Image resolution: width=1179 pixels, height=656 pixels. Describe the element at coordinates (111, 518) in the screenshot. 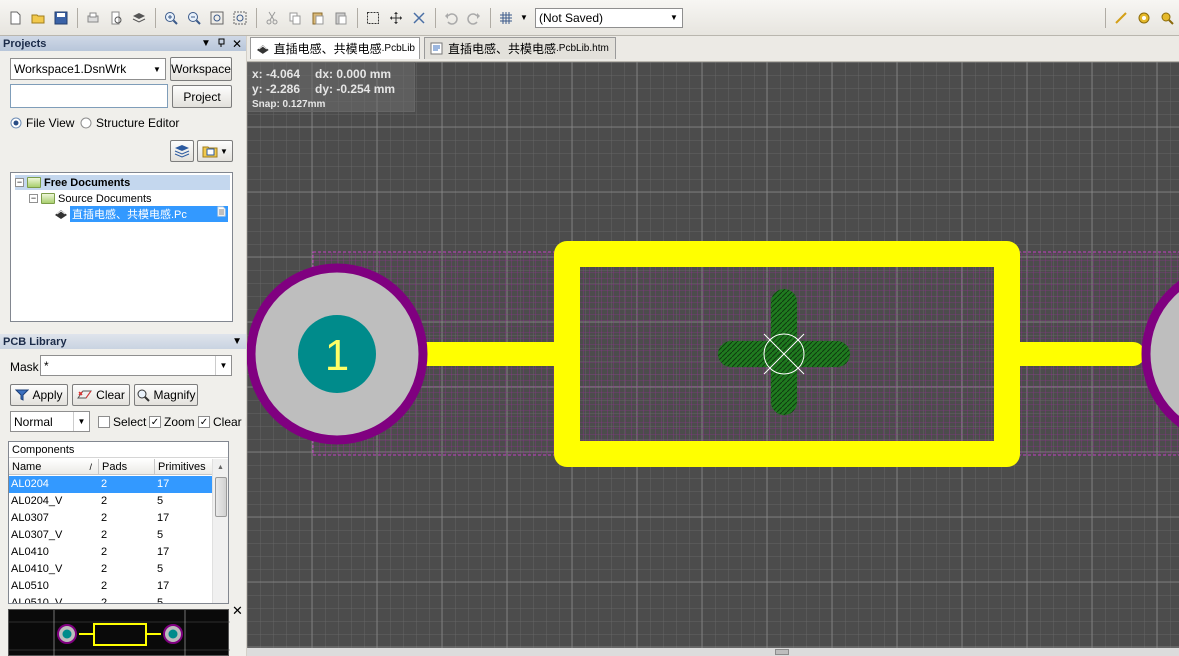

I see `table-row: AL0307 2 17` at that location.